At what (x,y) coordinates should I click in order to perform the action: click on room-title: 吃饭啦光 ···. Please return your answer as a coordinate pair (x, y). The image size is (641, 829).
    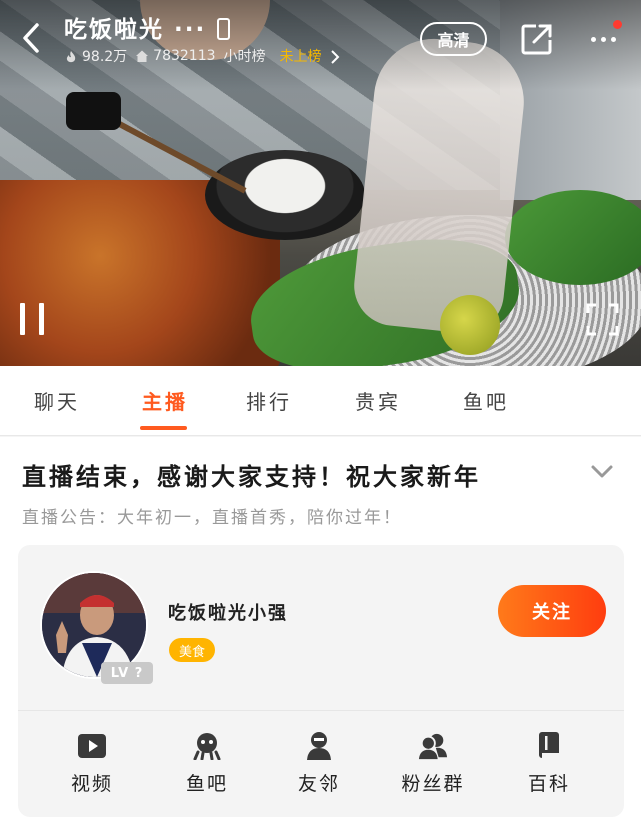
    Looking at the image, I should click on (135, 30).